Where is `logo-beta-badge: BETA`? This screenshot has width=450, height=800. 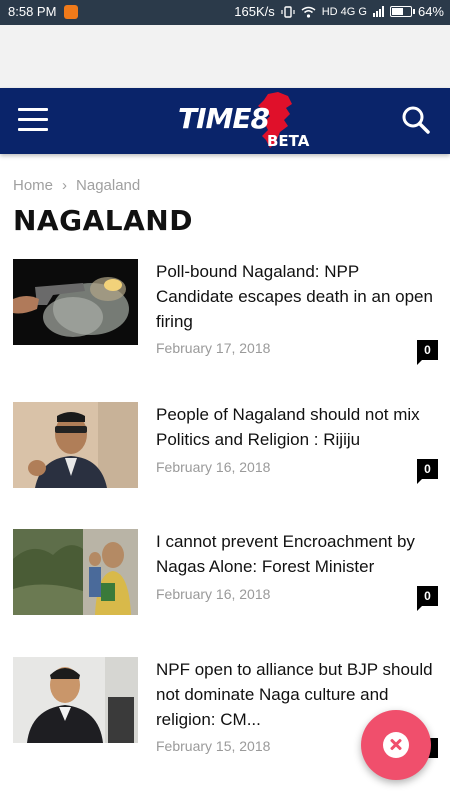
logo-beta-badge: BETA is located at coordinates (288, 141).